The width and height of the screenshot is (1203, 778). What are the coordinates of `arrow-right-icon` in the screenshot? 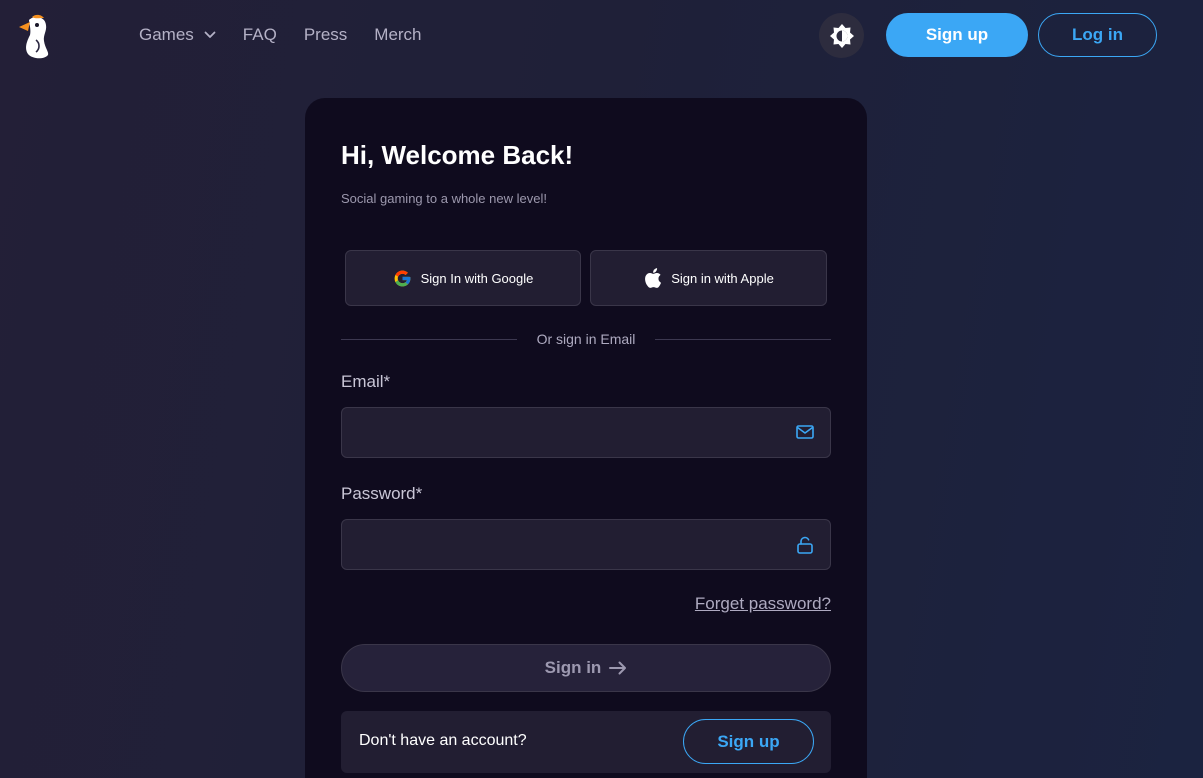 It's located at (618, 668).